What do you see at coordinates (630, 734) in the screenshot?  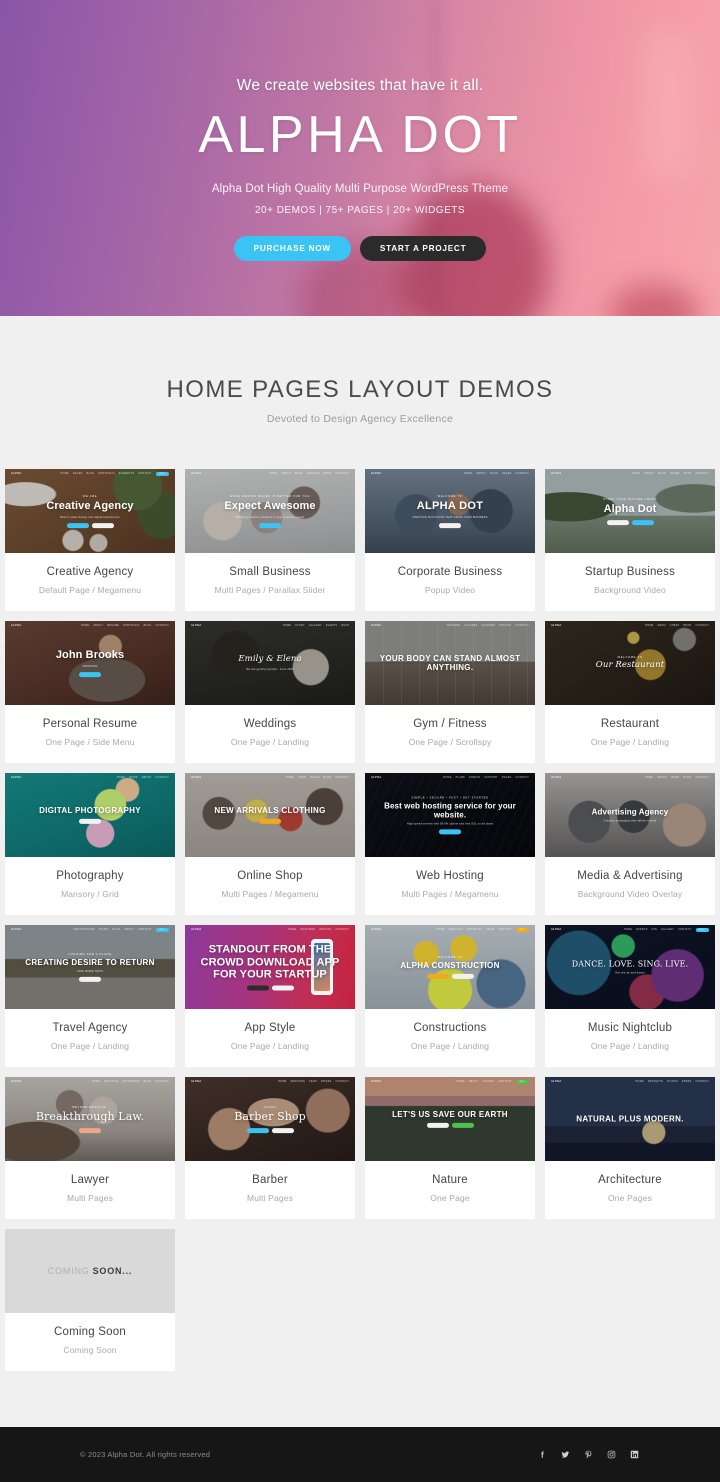 I see `demo-card-body: Restaurant One Page / Landing` at bounding box center [630, 734].